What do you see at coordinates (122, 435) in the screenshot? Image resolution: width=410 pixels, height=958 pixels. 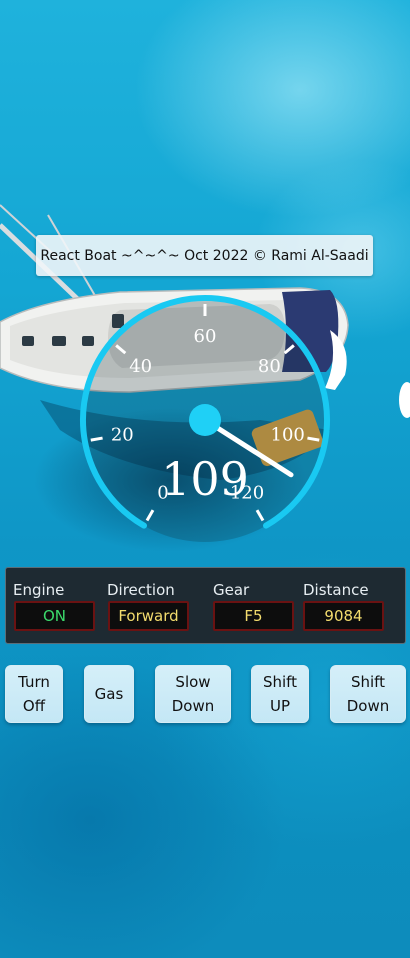 I see `speedometer-tick-label: 20` at bounding box center [122, 435].